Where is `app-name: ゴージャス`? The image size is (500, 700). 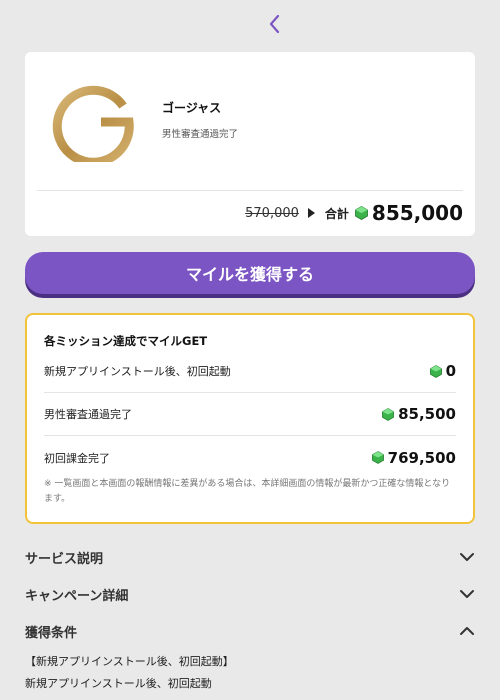 app-name: ゴージャス is located at coordinates (192, 108).